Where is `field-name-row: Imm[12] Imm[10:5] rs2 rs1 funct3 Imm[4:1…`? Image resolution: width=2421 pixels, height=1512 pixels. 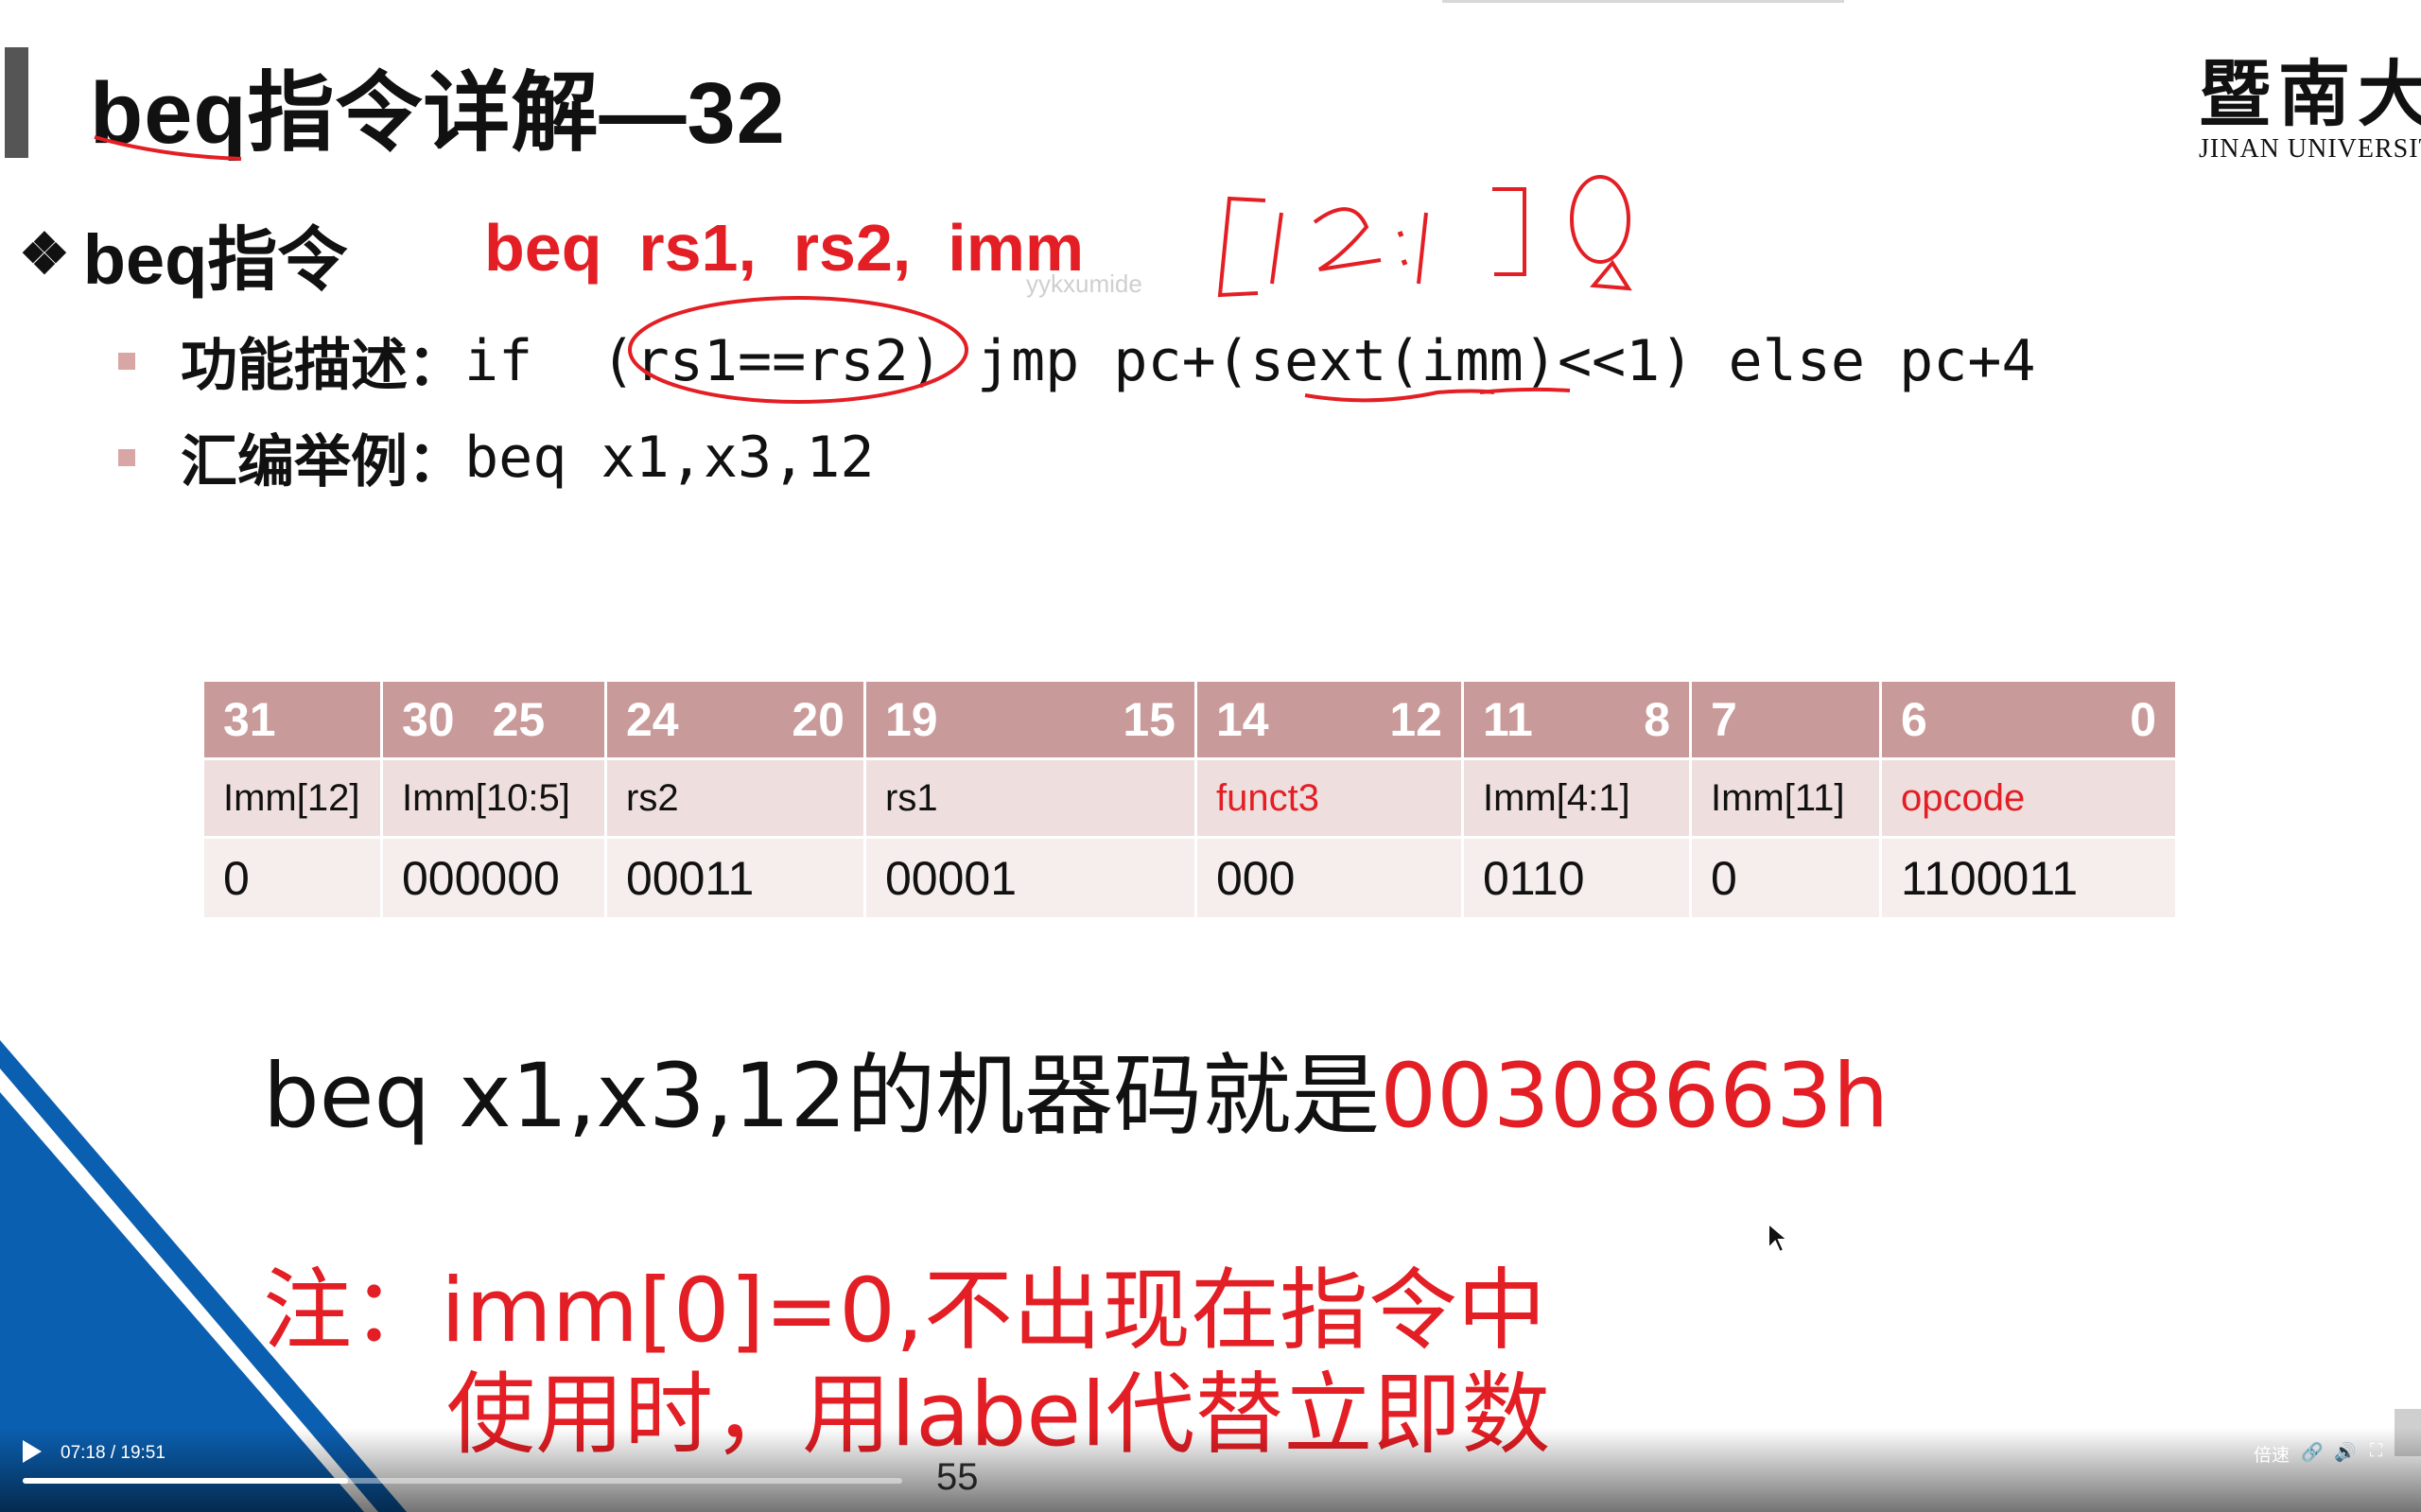
field-name-row: Imm[12] Imm[10:5] rs2 rs1 funct3 Imm[4:1… is located at coordinates (1189, 798).